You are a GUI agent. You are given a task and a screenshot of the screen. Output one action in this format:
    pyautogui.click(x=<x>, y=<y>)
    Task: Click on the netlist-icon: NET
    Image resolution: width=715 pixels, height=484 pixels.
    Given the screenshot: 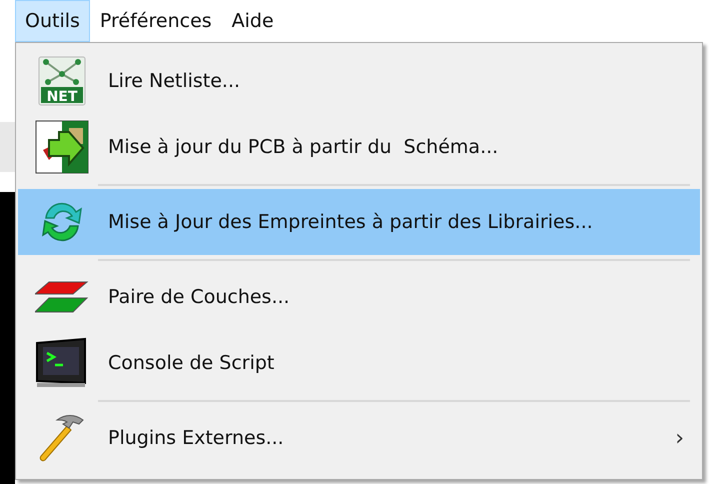 What is the action you would take?
    pyautogui.click(x=62, y=81)
    